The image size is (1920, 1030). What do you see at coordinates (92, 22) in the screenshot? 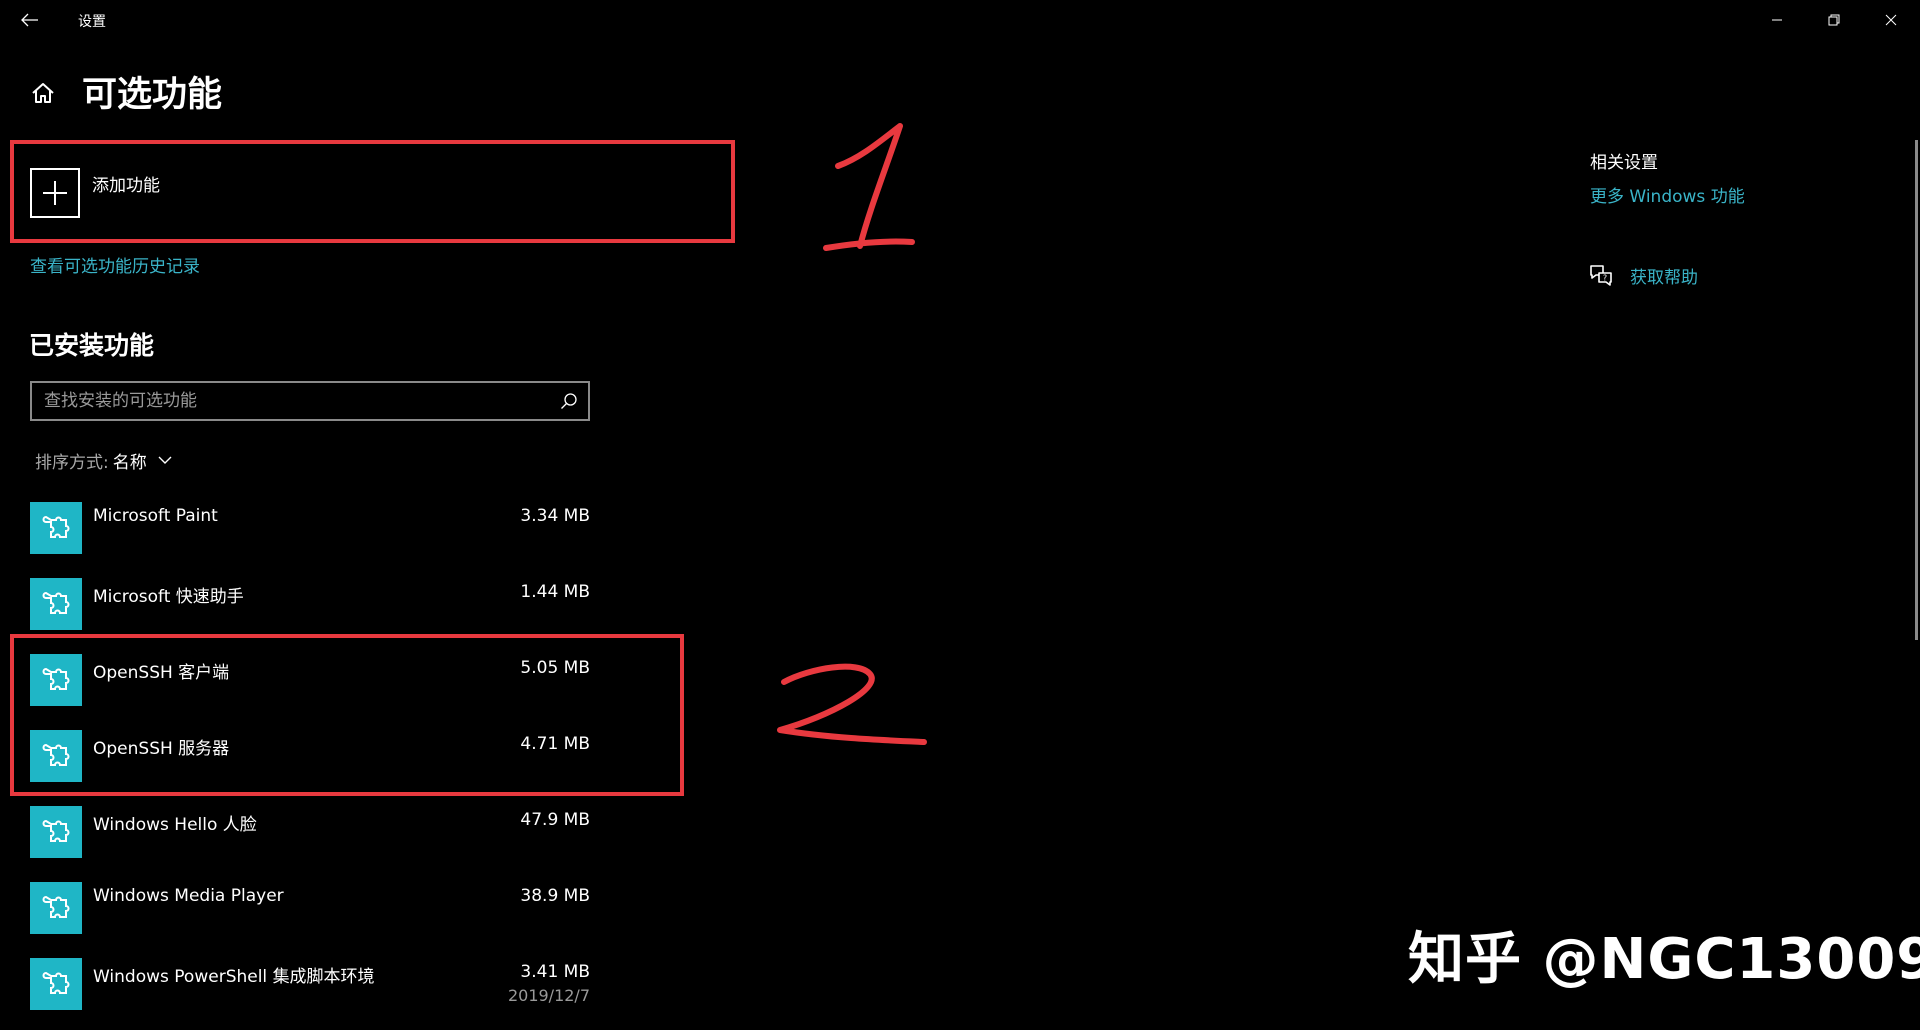
I see `window-title: 设置` at bounding box center [92, 22].